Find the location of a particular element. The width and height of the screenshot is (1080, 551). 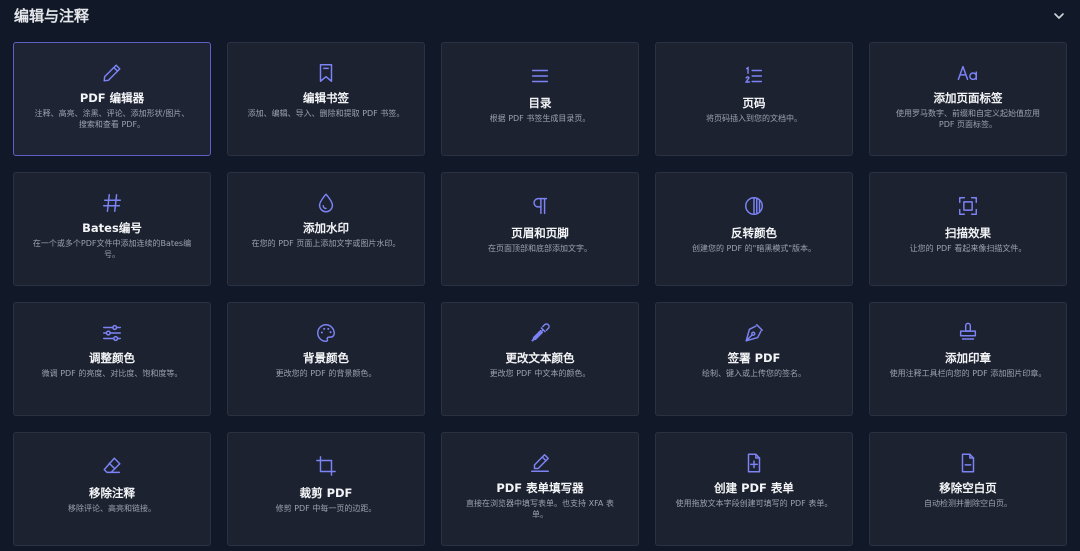

tool-name: PDF 编辑器 is located at coordinates (112, 98).